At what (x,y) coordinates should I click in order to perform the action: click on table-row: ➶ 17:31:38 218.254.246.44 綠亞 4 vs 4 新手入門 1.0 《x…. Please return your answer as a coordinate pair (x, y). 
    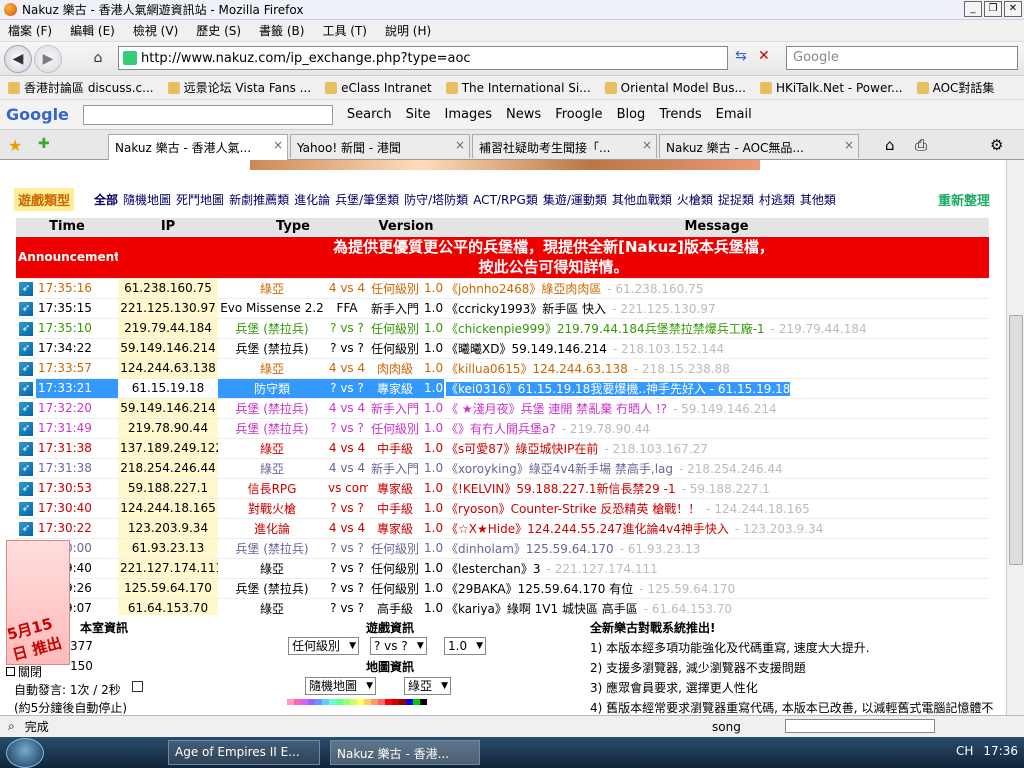
    Looking at the image, I should click on (502, 468).